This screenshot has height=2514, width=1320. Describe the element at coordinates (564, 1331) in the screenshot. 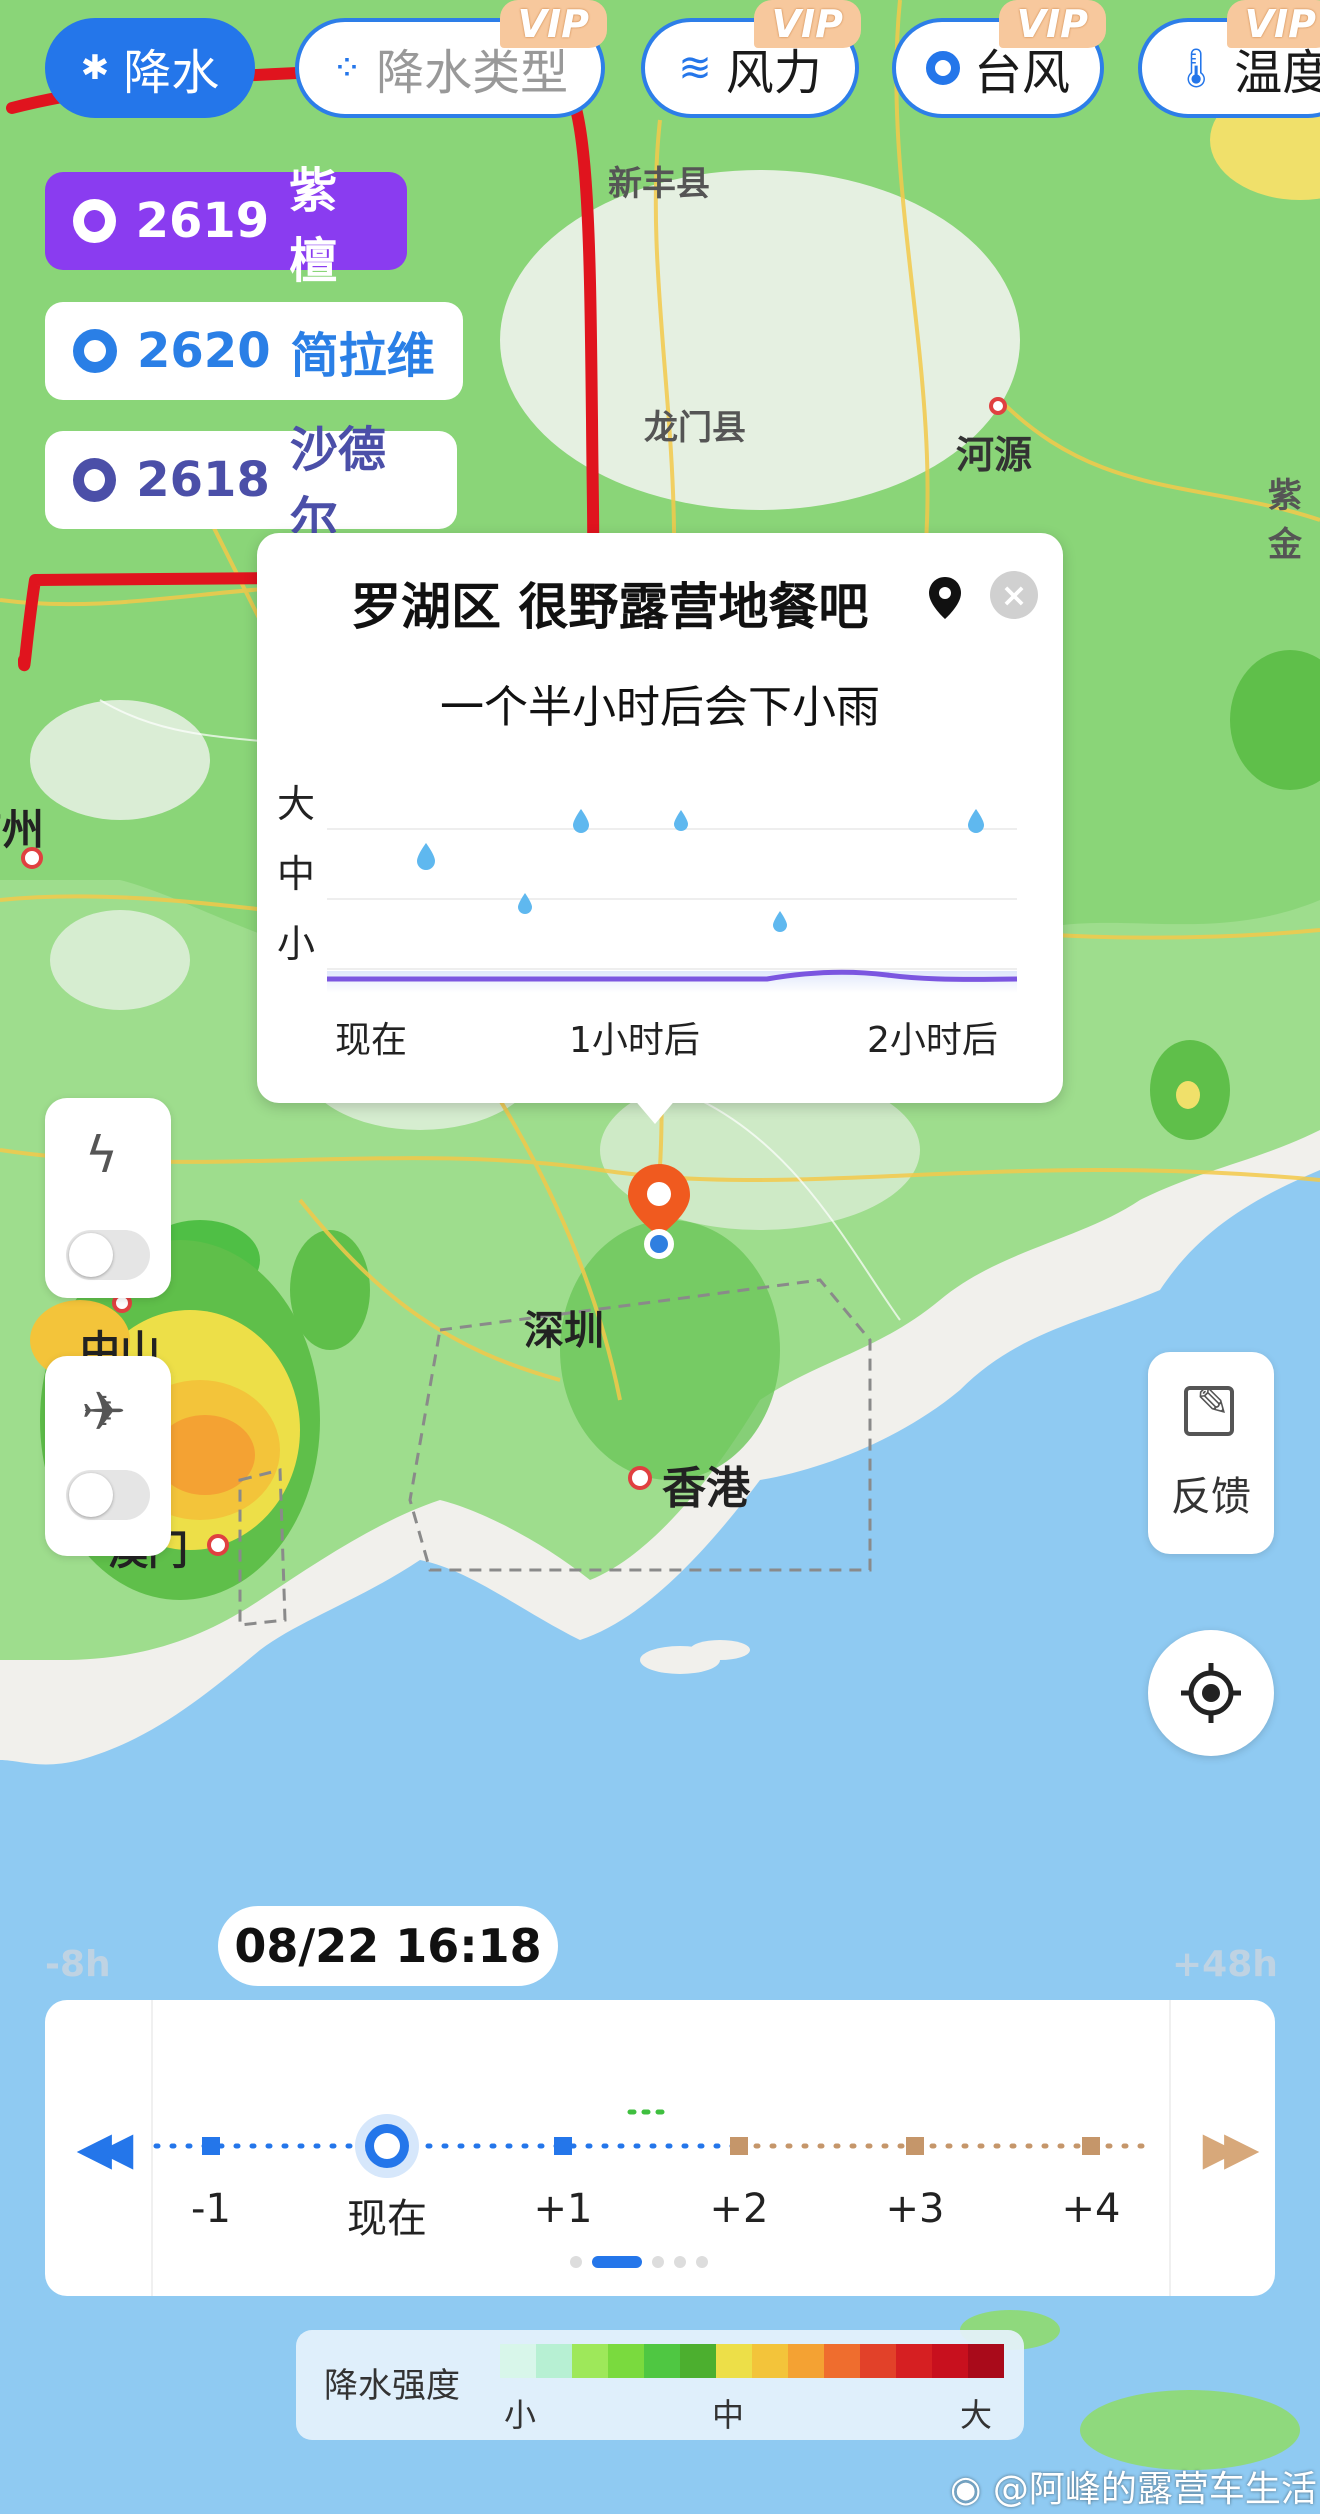

I see `map-label-shenzhen: 深圳` at that location.